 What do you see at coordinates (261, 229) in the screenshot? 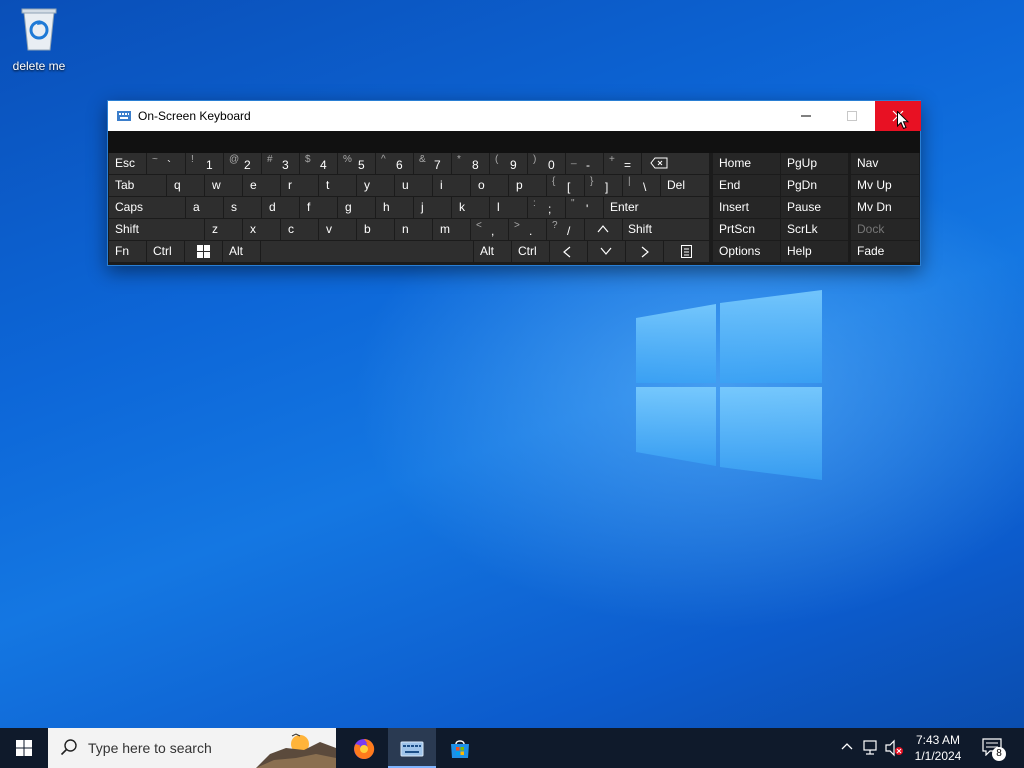
I see `key-x: x` at bounding box center [261, 229].